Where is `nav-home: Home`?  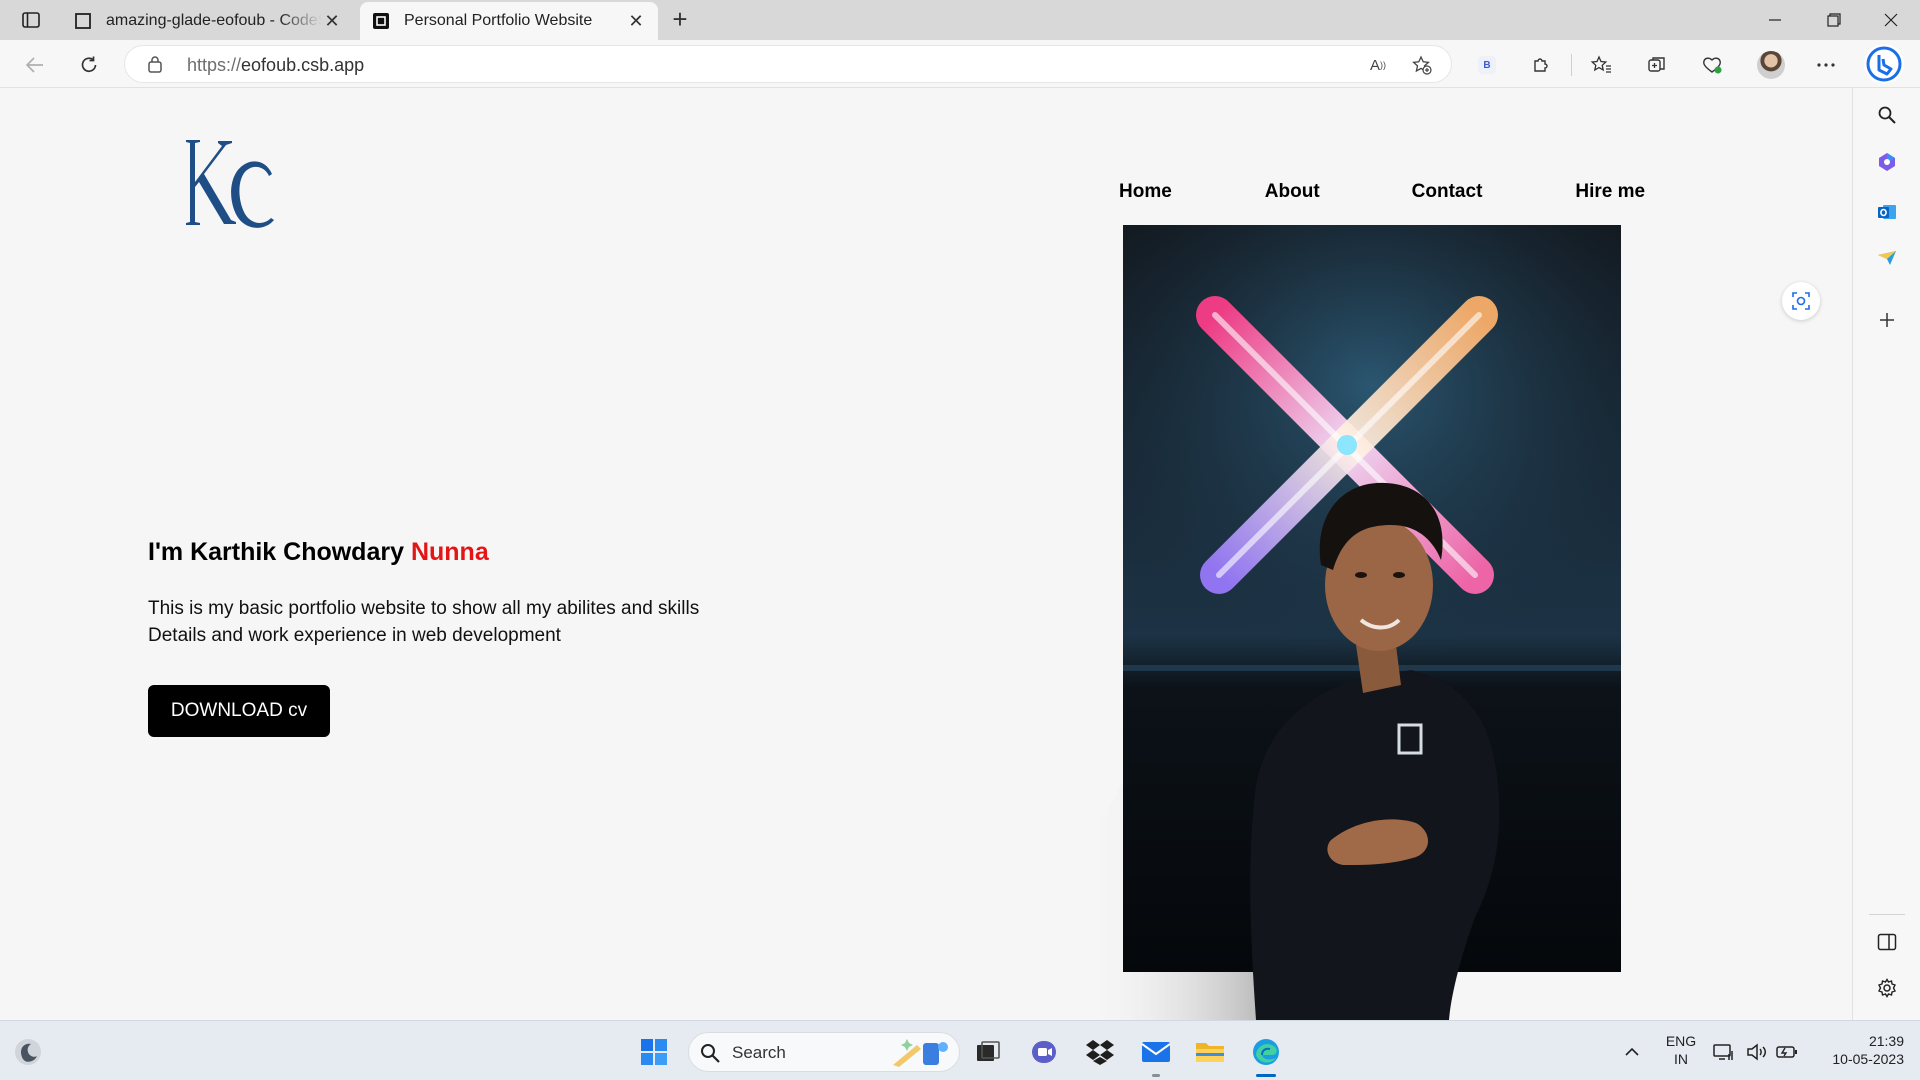 nav-home: Home is located at coordinates (1145, 192).